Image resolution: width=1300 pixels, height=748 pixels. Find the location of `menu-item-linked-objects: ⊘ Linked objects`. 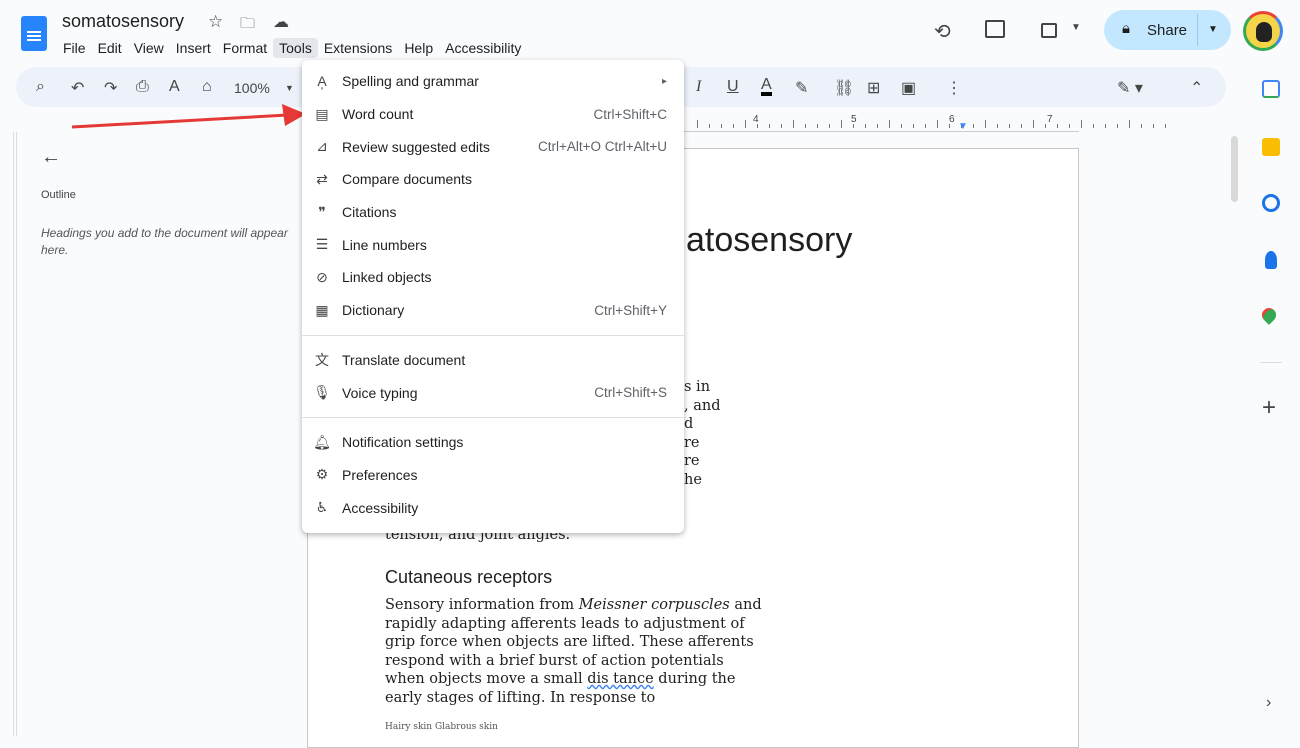

menu-item-linked-objects: ⊘ Linked objects is located at coordinates (493, 277).